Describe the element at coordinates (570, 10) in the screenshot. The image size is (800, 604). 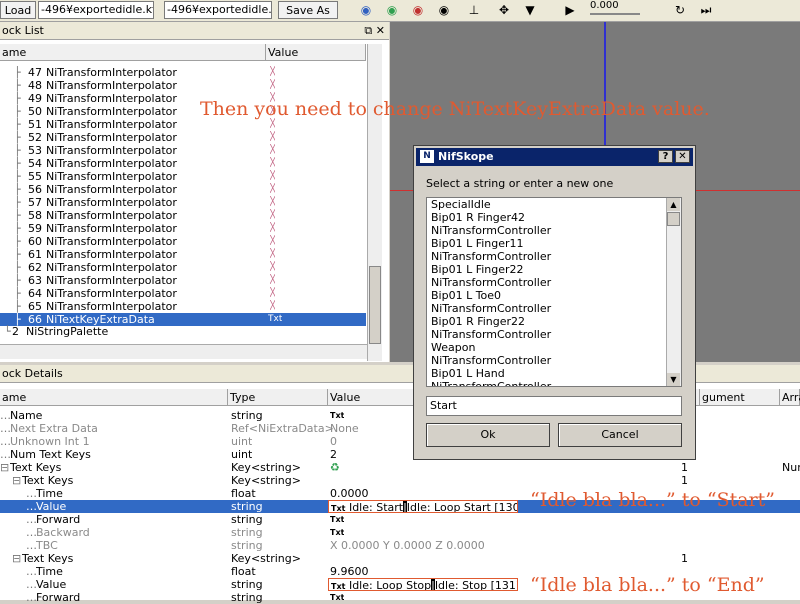
I see `play-icon: ▶` at that location.